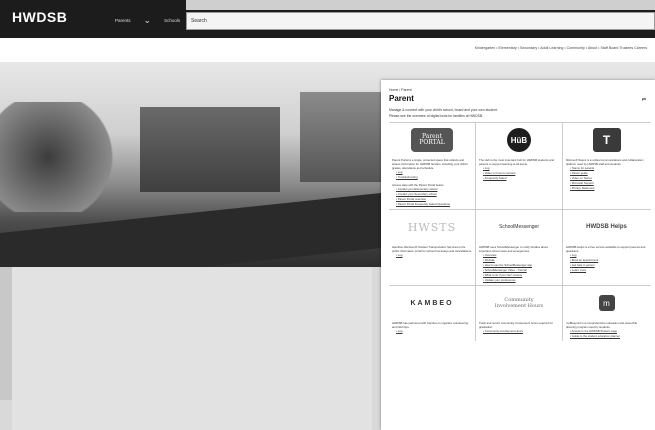 Image resolution: width=655 pixels, height=430 pixels. I want to click on breadcrumb: Home / Parent, so click(400, 90).